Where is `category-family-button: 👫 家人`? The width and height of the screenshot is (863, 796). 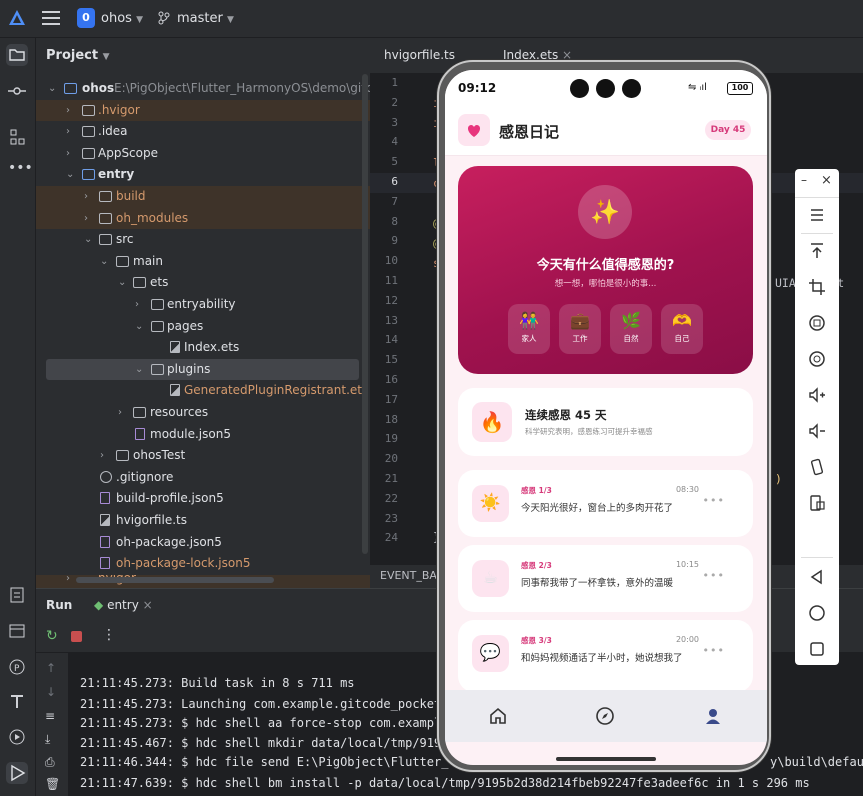
category-family-button: 👫 家人 is located at coordinates (529, 329).